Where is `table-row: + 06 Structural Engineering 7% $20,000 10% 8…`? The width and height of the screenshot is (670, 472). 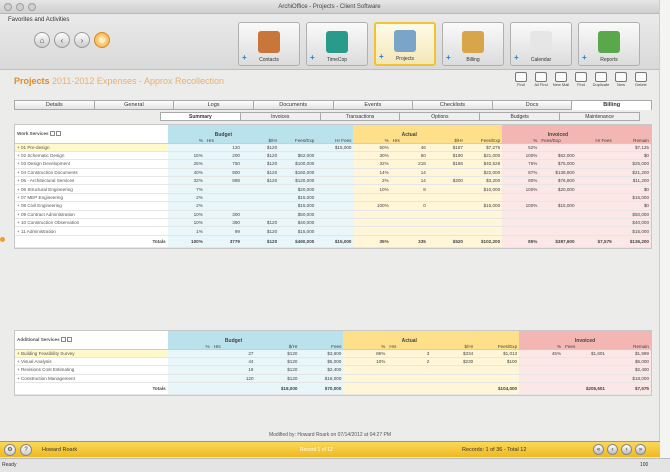
table-row: + 06 Structural Engineering 7% $20,000 10% 8… is located at coordinates (333, 189).